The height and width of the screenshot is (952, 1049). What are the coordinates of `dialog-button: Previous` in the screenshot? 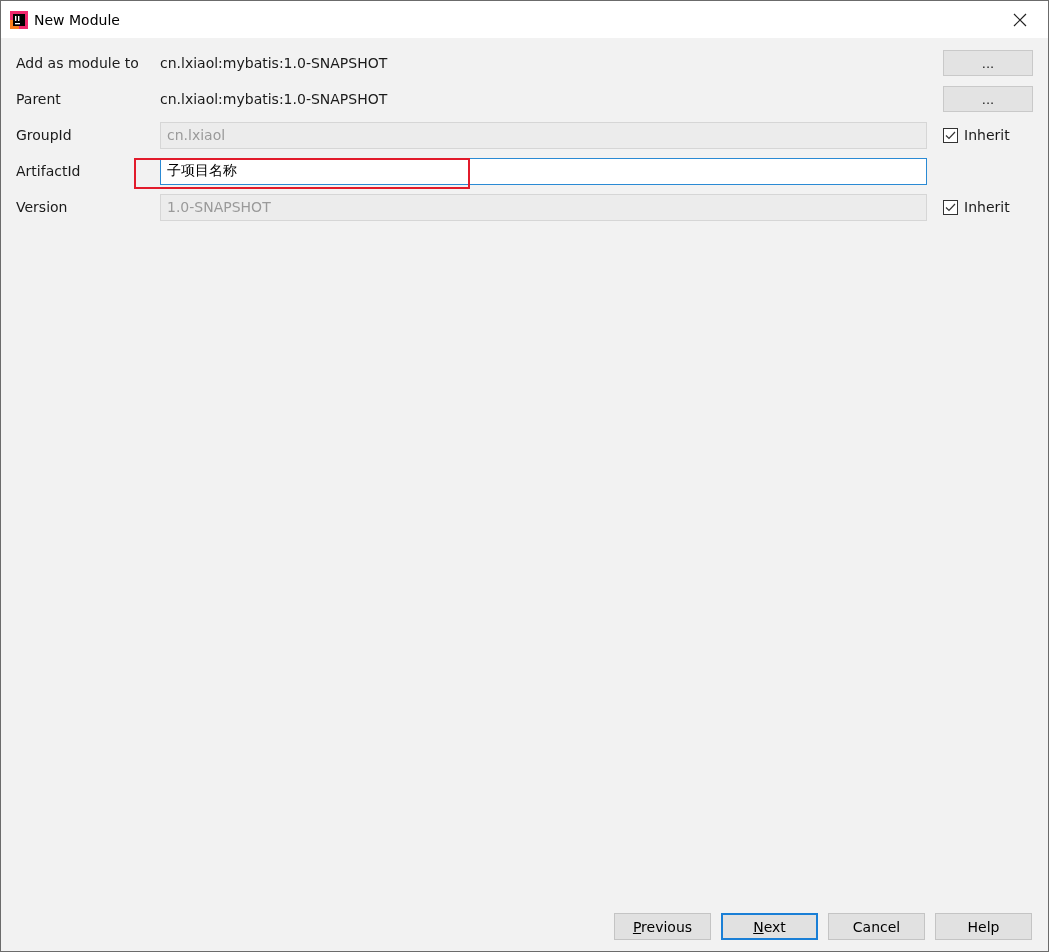 It's located at (662, 926).